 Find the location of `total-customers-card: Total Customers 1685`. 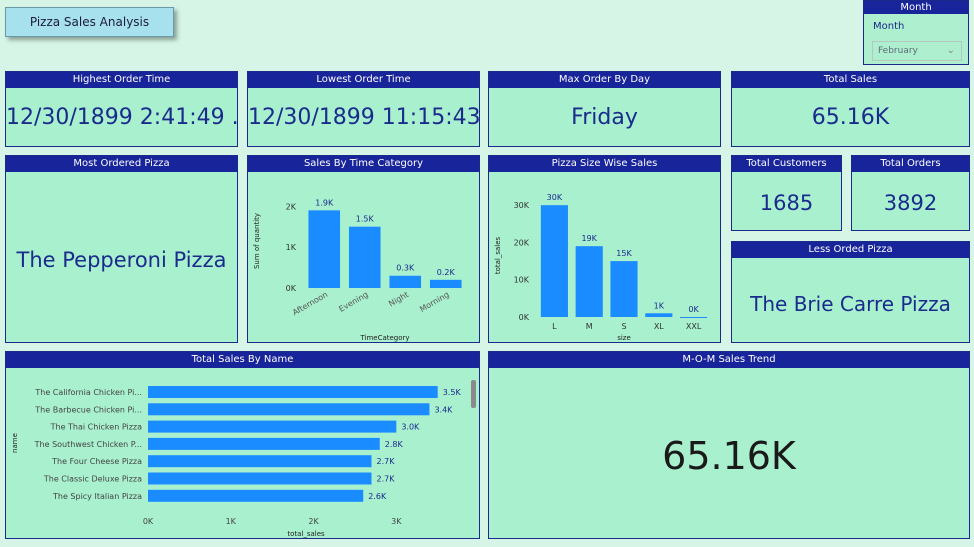

total-customers-card: Total Customers 1685 is located at coordinates (786, 193).